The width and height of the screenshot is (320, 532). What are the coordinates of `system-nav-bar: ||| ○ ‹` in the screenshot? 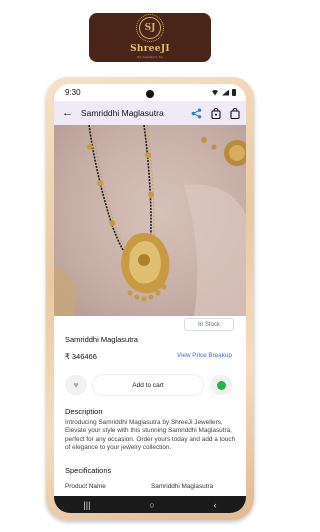 It's located at (150, 504).